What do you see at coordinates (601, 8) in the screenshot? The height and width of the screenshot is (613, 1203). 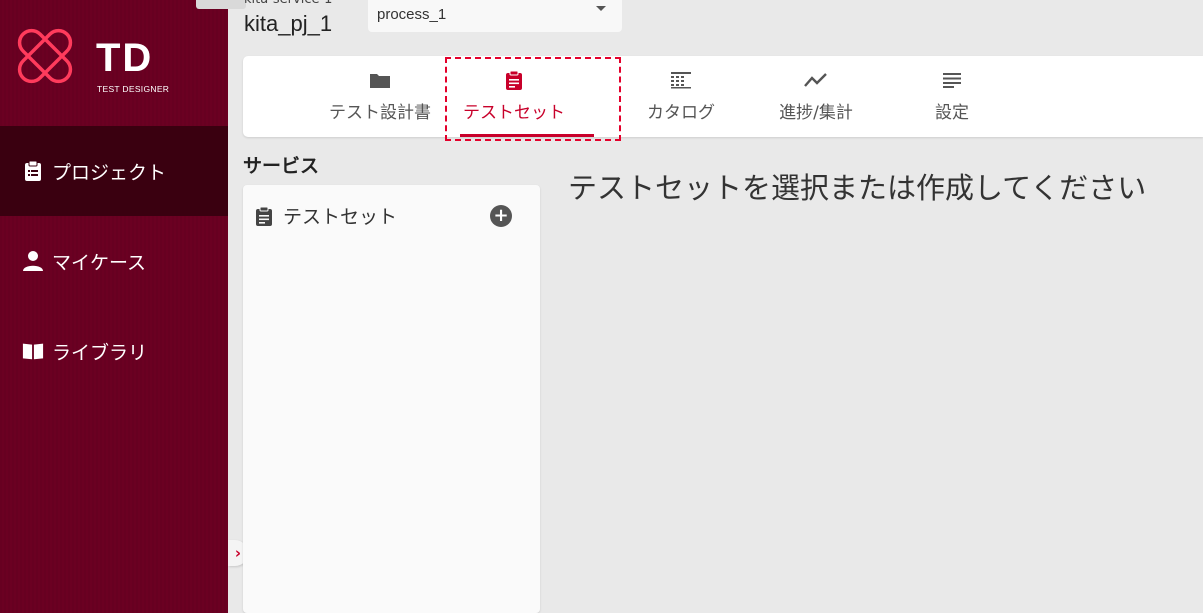 I see `chevron-down-icon` at bounding box center [601, 8].